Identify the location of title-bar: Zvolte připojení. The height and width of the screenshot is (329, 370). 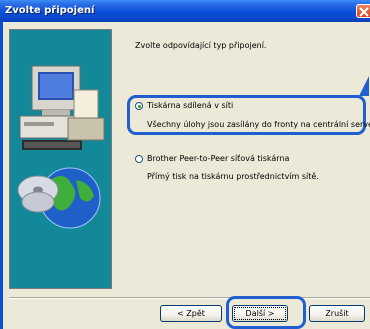
(185, 11).